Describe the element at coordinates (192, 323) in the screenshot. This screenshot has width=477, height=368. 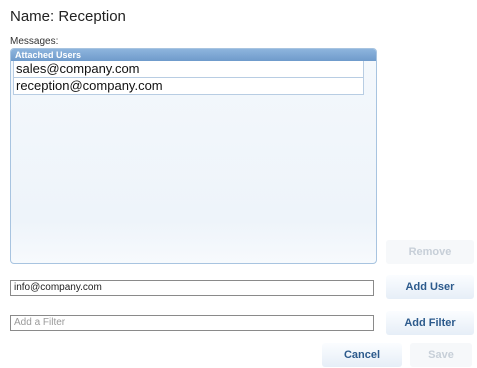
I see `filter-input: Add a Filter` at that location.